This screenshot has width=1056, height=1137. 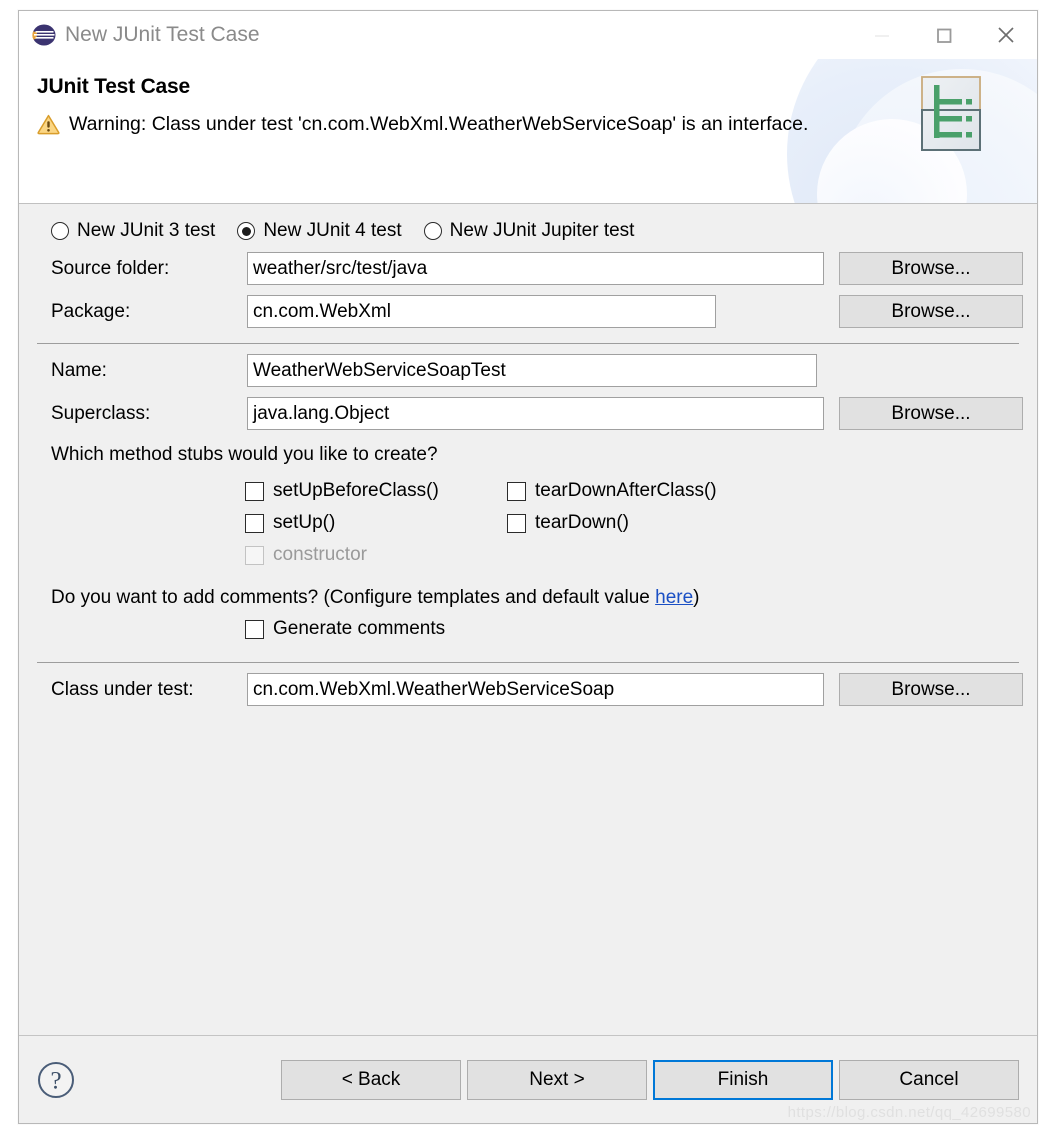 What do you see at coordinates (79, 370) in the screenshot?
I see `name-label: Name:` at bounding box center [79, 370].